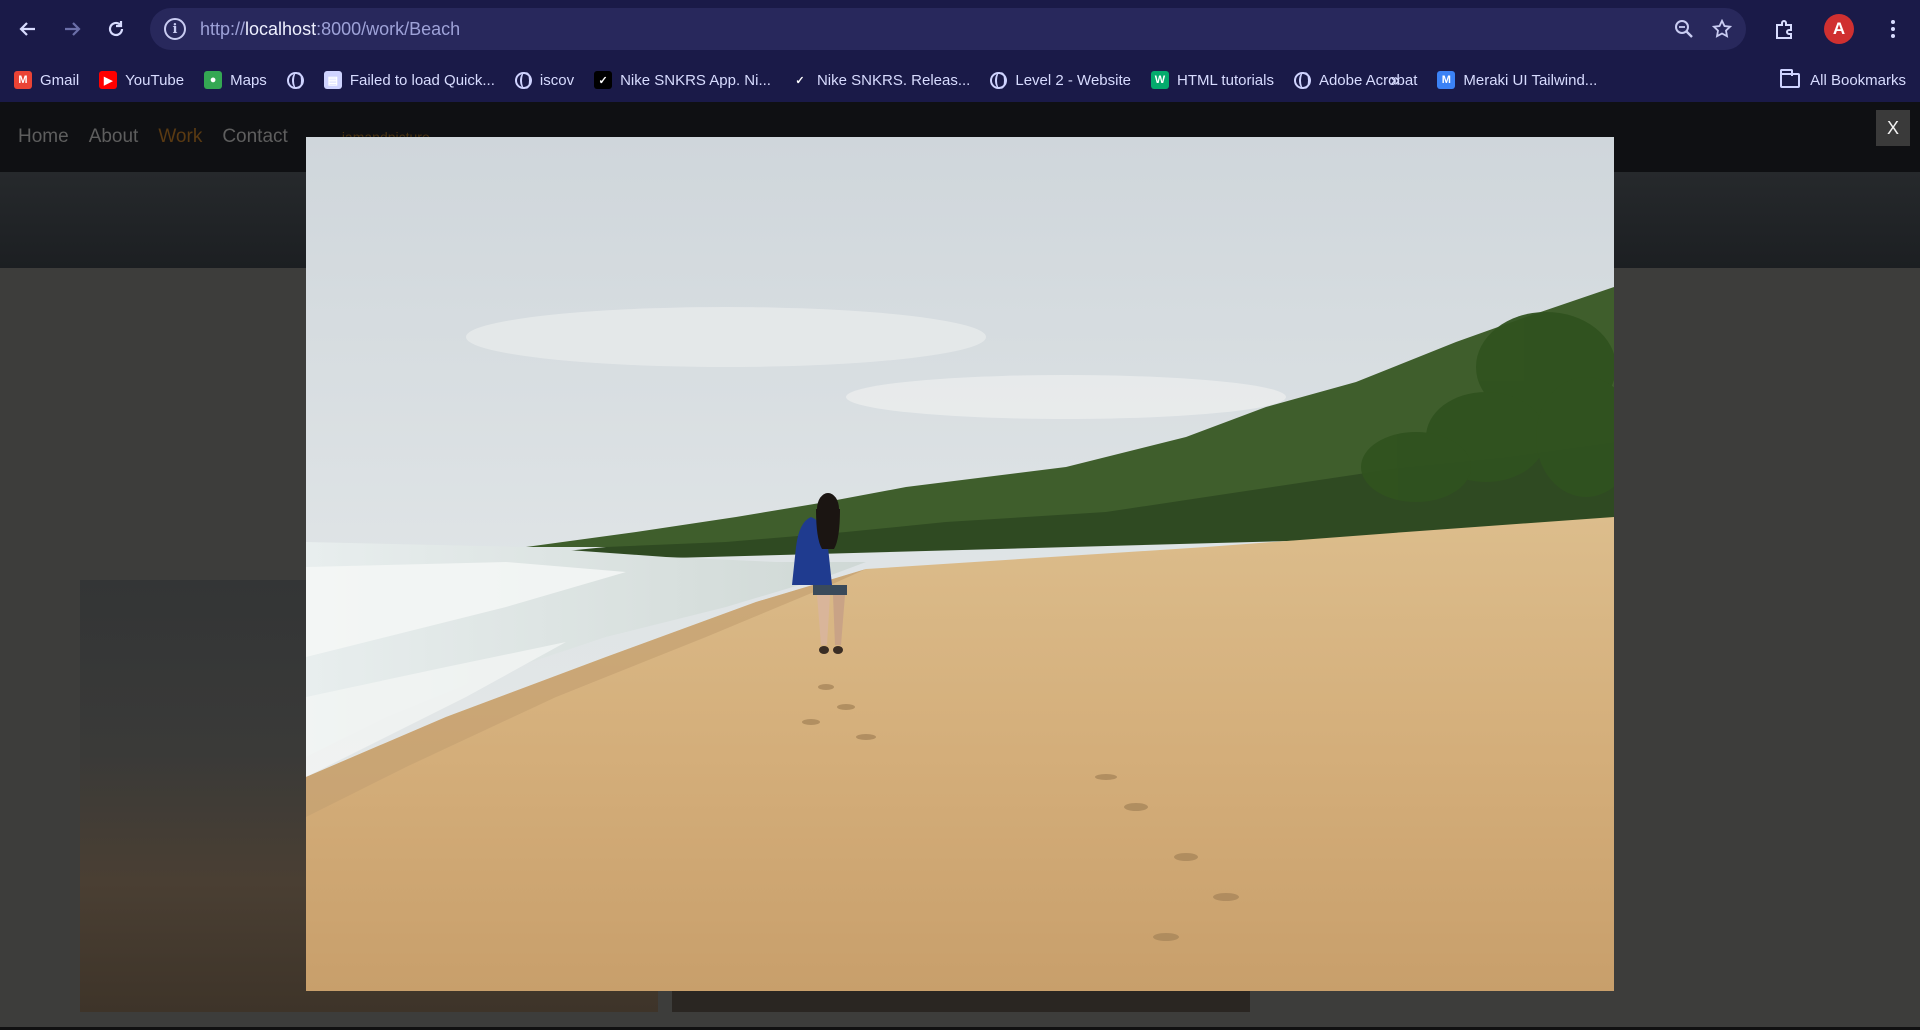 Image resolution: width=1920 pixels, height=1030 pixels. I want to click on zoom-icon, so click(1684, 29).